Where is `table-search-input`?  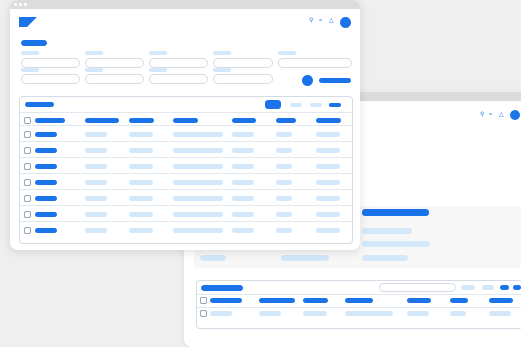
table-search-input is located at coordinates (417, 287).